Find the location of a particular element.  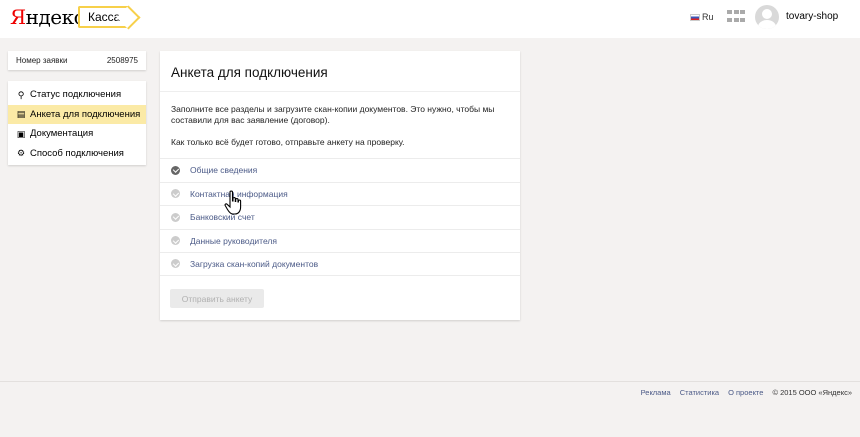

header: Яндекс Касса Ru tovary-shop is located at coordinates (430, 19).